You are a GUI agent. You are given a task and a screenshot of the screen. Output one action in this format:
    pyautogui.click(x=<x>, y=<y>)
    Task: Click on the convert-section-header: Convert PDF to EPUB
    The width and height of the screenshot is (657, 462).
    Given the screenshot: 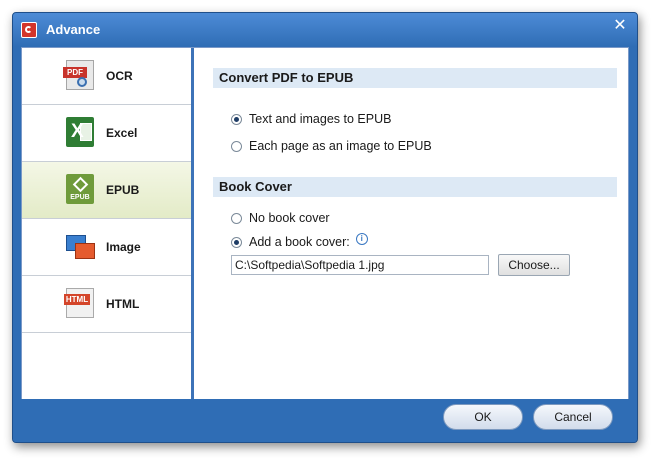 What is the action you would take?
    pyautogui.click(x=415, y=78)
    